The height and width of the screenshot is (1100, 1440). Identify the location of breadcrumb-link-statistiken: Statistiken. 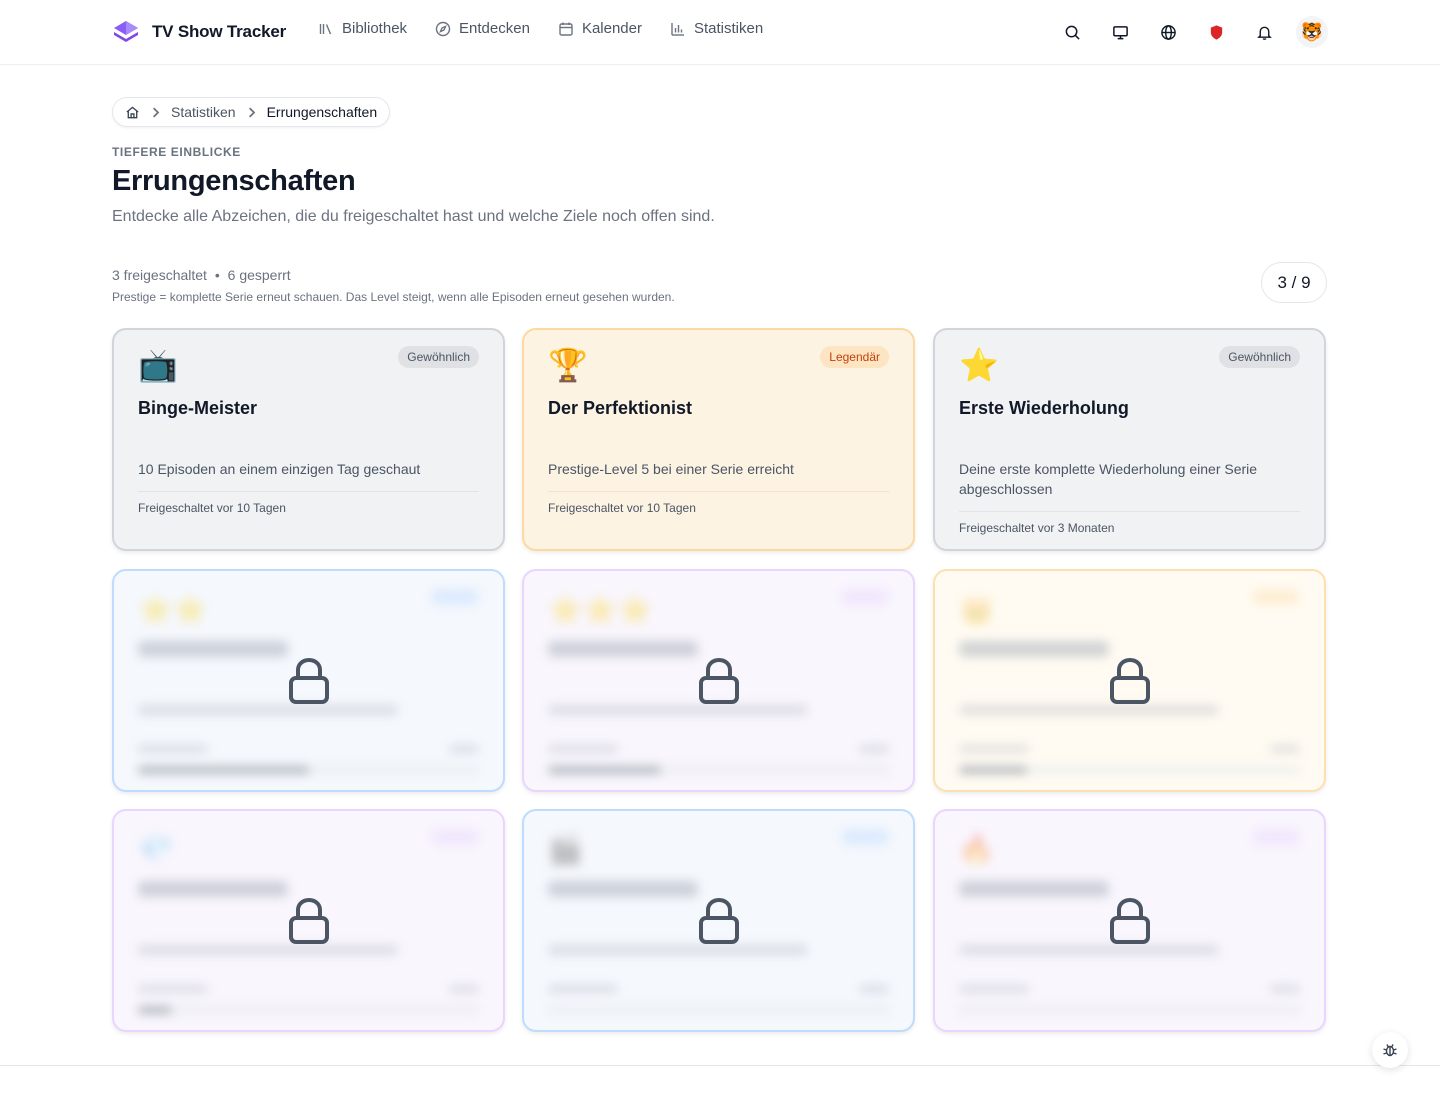
(203, 112).